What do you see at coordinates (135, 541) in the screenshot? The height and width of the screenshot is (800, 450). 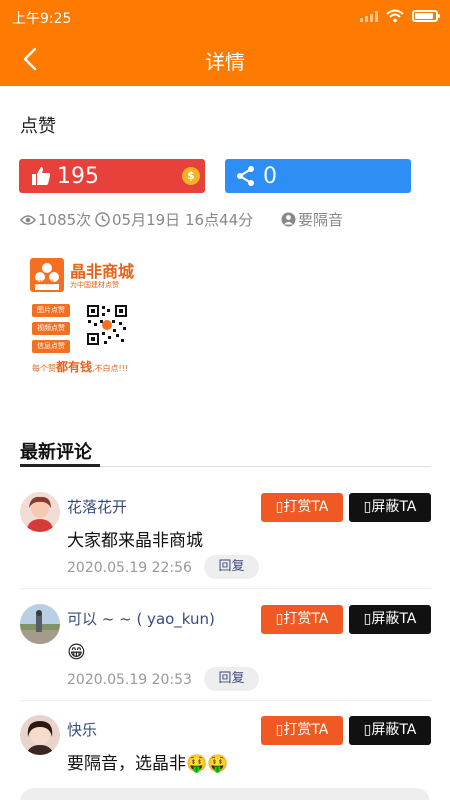 I see `comment-text: 大家都来晶非商城` at bounding box center [135, 541].